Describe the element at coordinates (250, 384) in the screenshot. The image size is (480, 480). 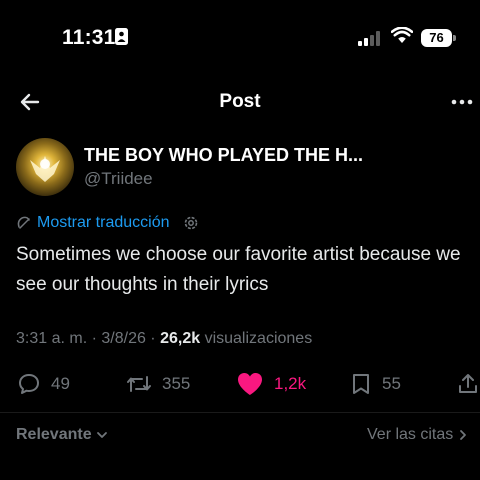
I see `heart-filled-icon` at that location.